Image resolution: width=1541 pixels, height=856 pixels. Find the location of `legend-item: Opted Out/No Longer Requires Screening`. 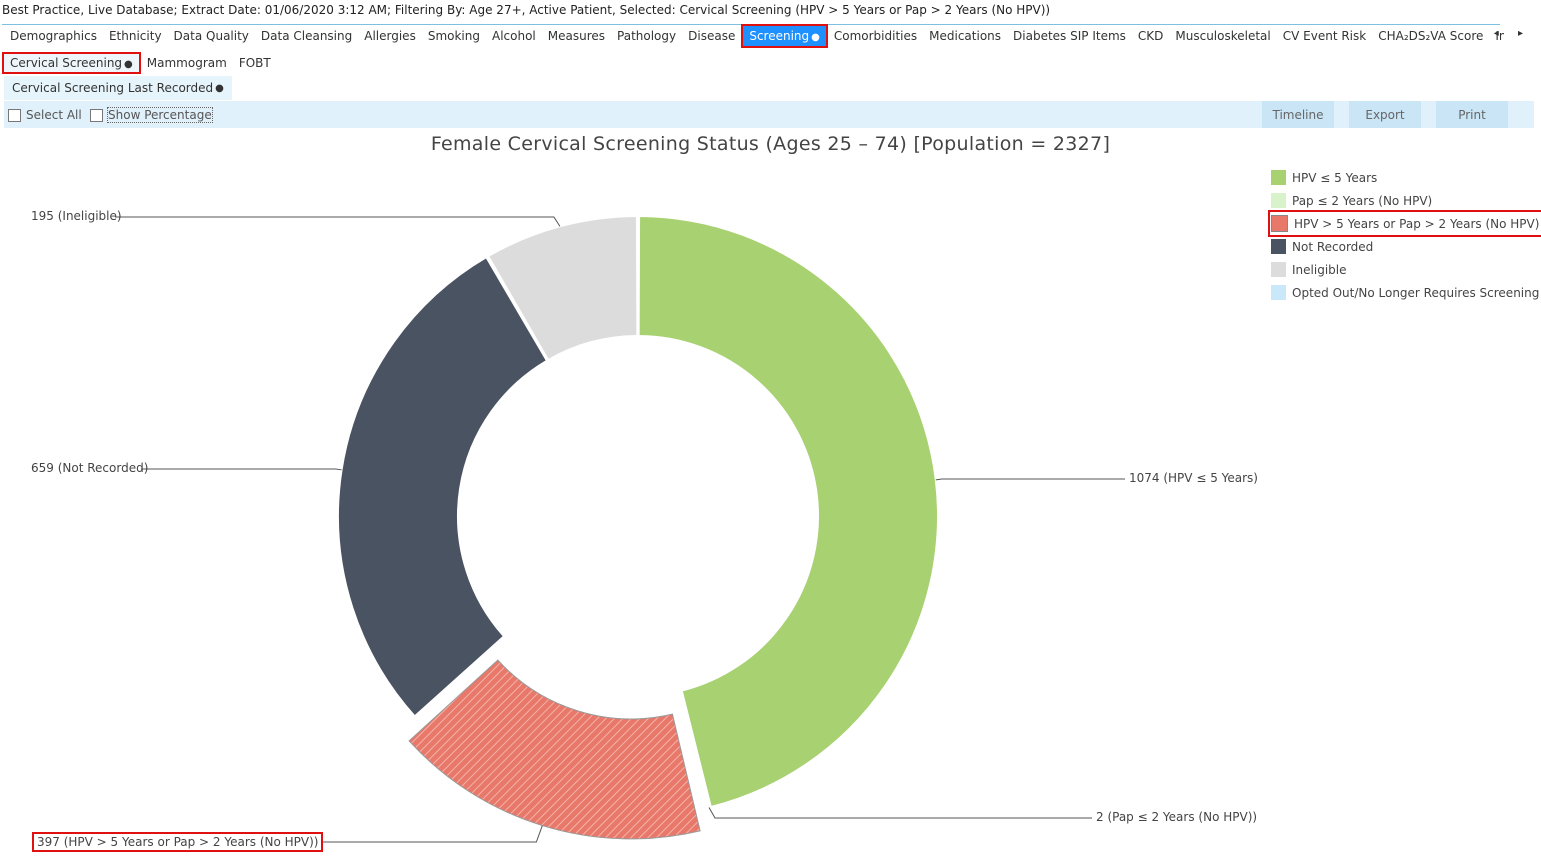

legend-item: Opted Out/No Longer Requires Screening is located at coordinates (1404, 292).